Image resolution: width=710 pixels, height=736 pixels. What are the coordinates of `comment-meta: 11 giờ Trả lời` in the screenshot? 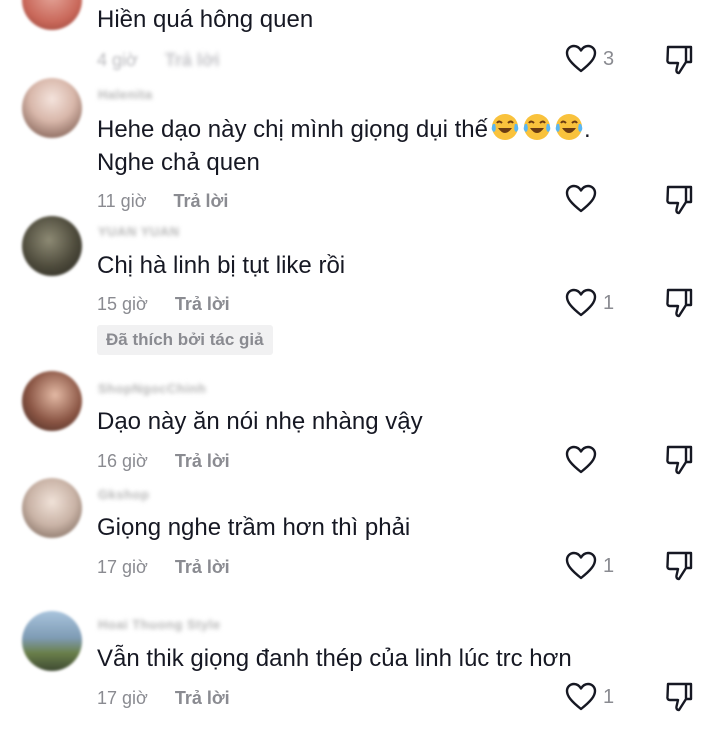 It's located at (162, 201).